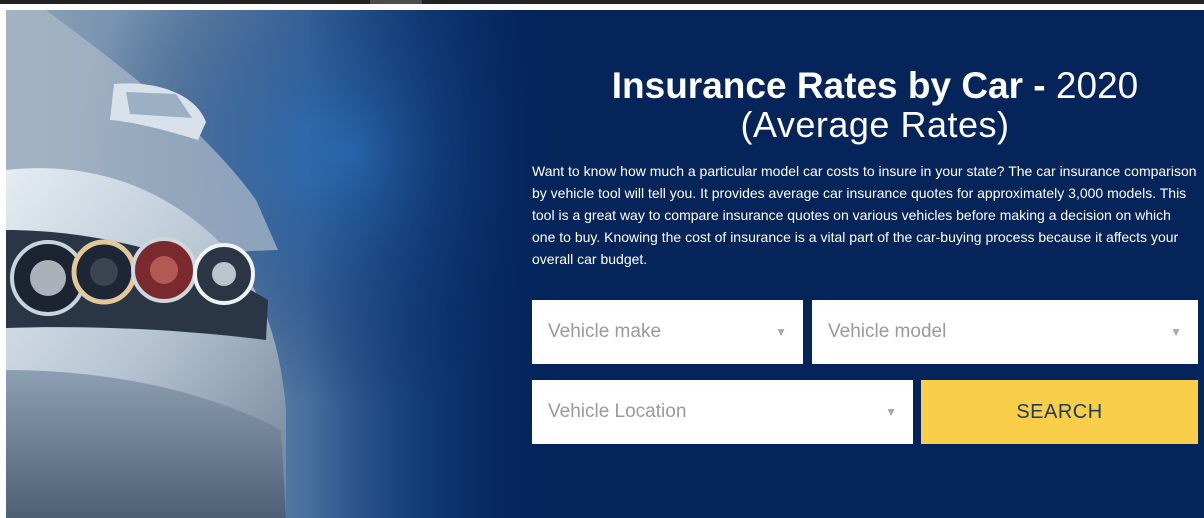 This screenshot has width=1204, height=518. What do you see at coordinates (602, 2) in the screenshot?
I see `top-bar` at bounding box center [602, 2].